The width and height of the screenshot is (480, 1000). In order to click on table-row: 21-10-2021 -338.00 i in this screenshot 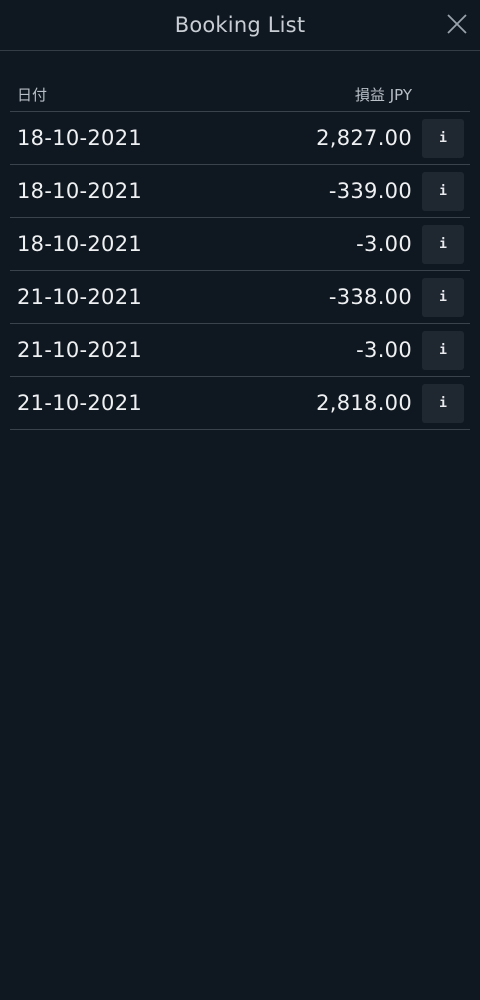, I will do `click(240, 297)`.